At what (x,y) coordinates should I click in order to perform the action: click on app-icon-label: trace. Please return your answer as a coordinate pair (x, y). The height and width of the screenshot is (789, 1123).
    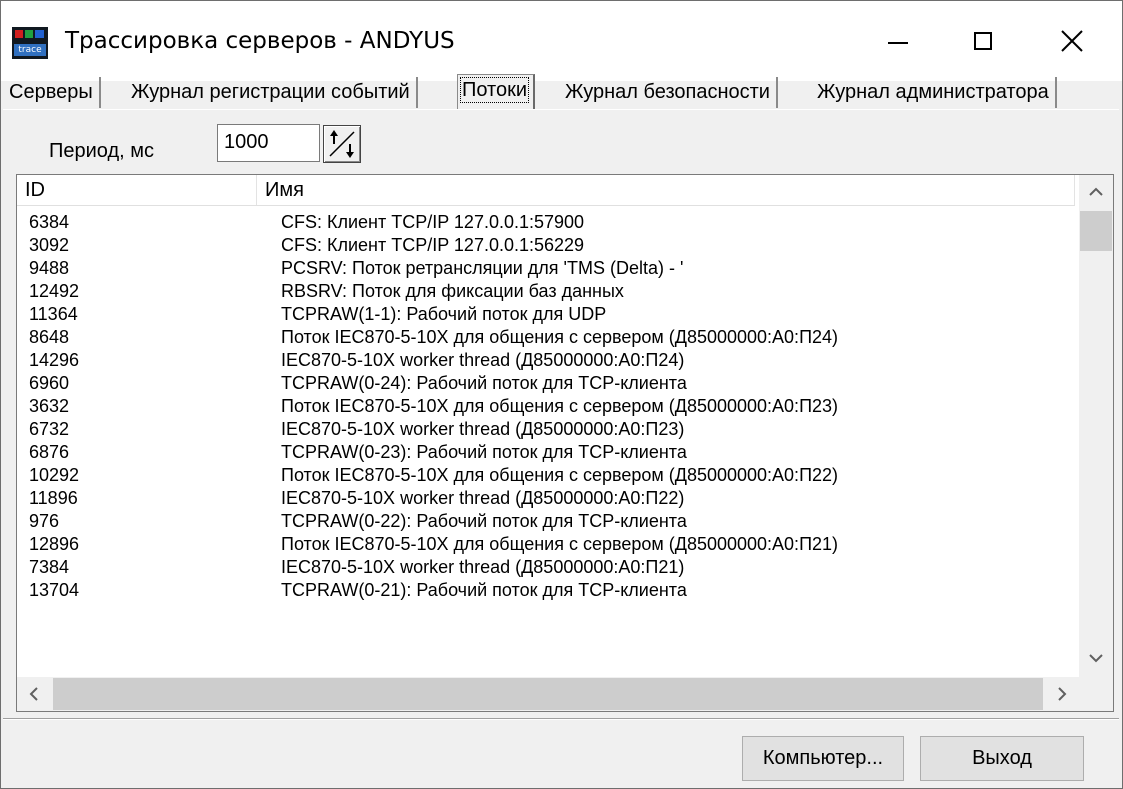
    Looking at the image, I should click on (30, 50).